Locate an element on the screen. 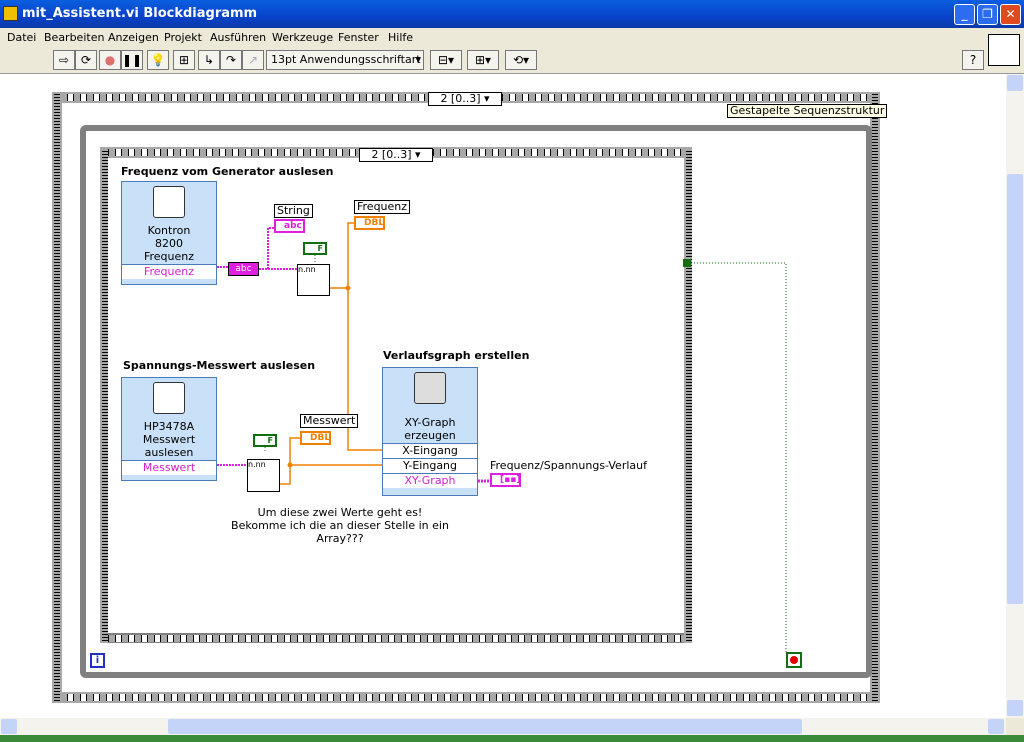 The height and width of the screenshot is (742, 1024). xy-graph-icon is located at coordinates (430, 388).